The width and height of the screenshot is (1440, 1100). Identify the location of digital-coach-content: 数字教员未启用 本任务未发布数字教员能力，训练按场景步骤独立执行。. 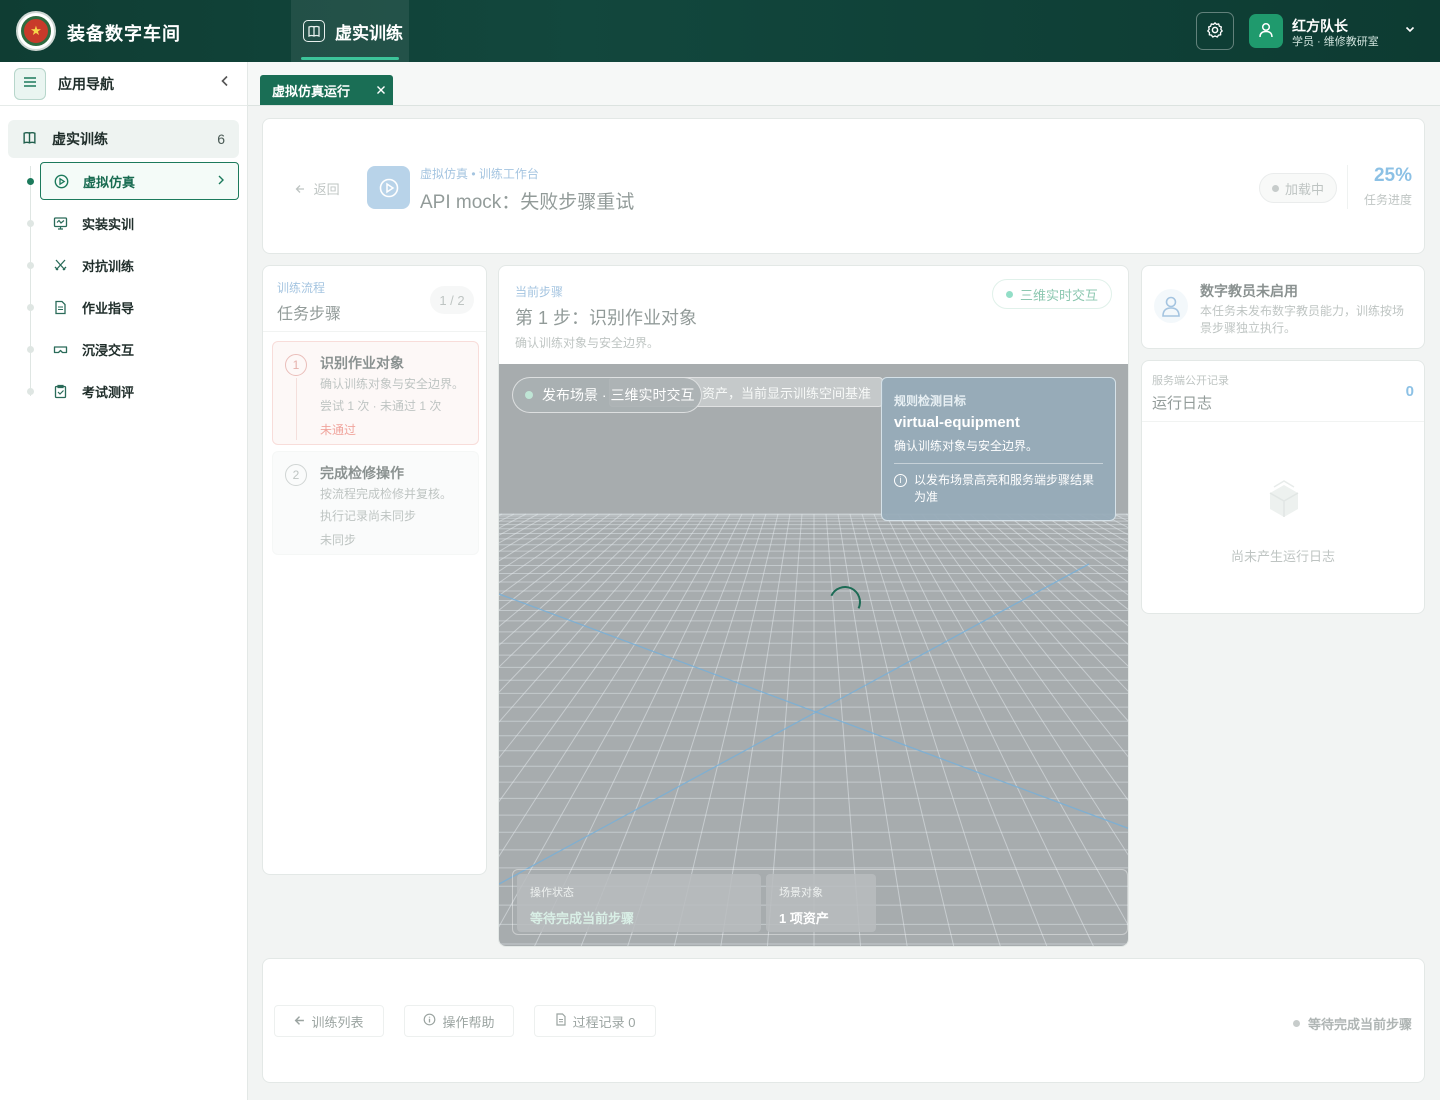
(1283, 307).